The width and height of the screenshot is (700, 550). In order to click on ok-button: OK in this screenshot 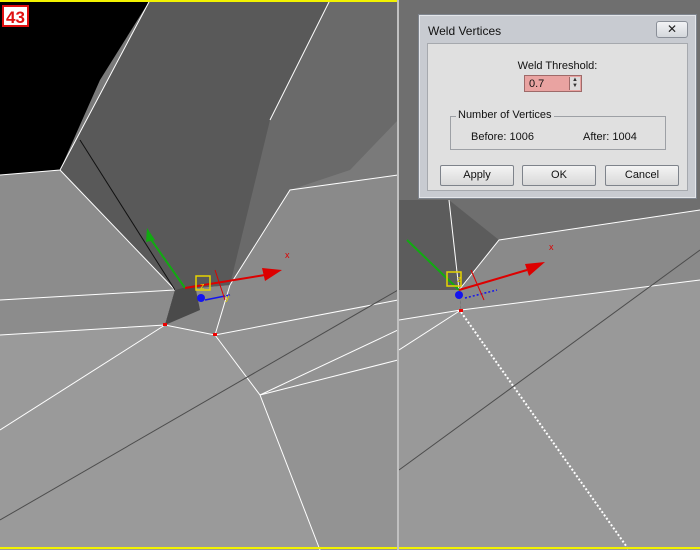, I will do `click(559, 175)`.